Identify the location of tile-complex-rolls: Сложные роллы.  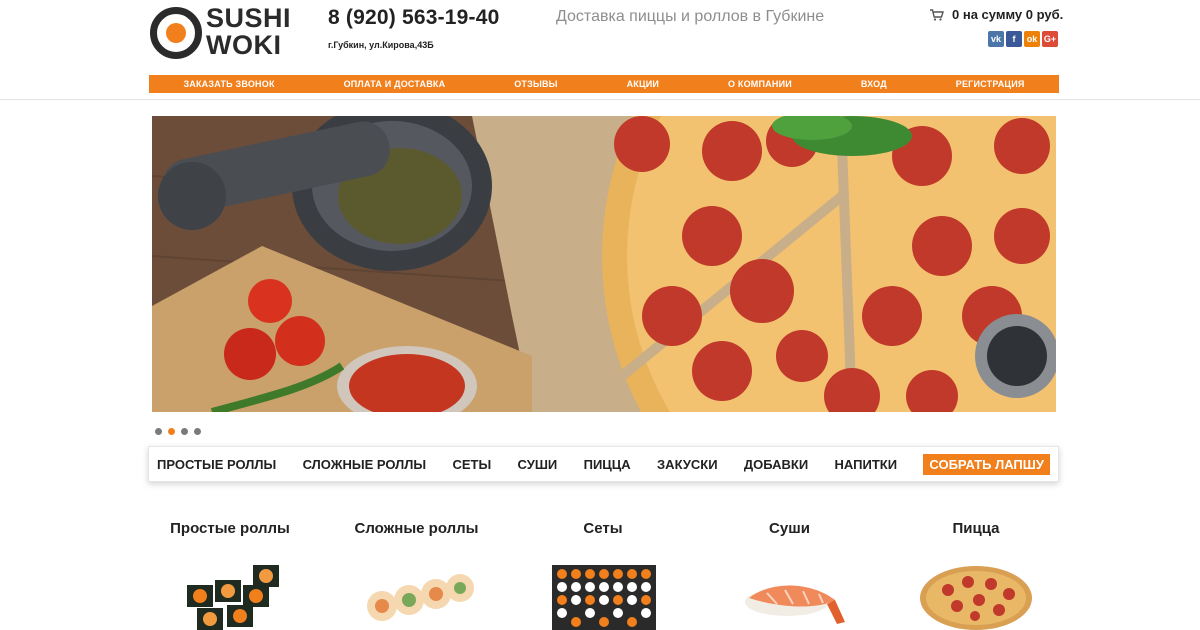
(417, 575).